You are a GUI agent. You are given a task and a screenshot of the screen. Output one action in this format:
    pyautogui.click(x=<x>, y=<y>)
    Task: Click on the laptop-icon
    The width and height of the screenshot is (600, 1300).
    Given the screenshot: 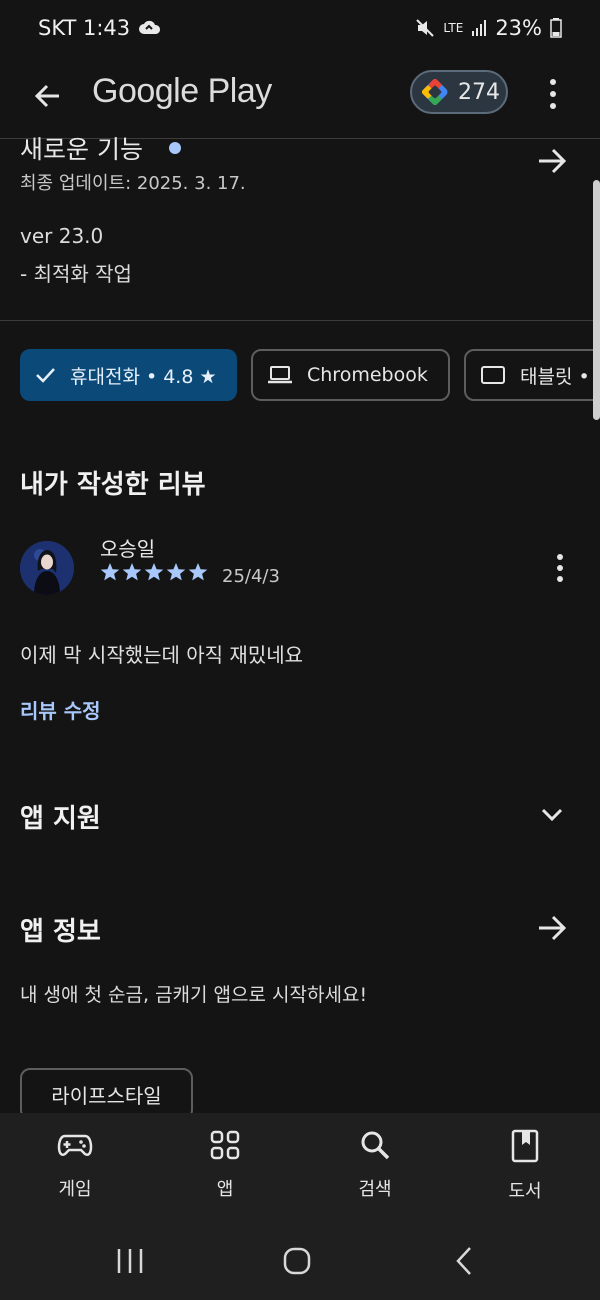 What is the action you would take?
    pyautogui.click(x=280, y=375)
    